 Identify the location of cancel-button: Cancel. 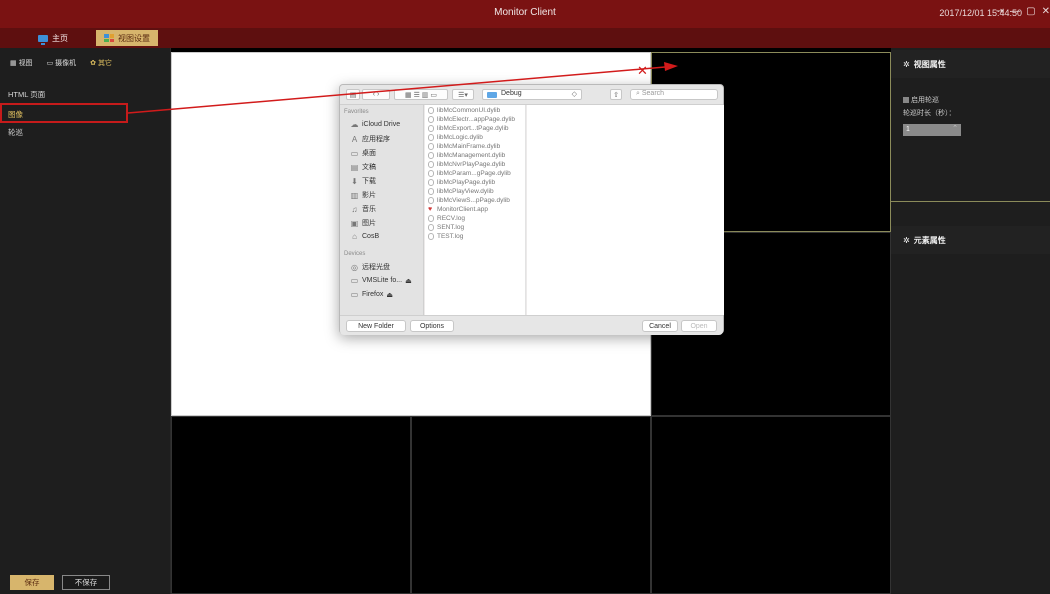
(660, 326).